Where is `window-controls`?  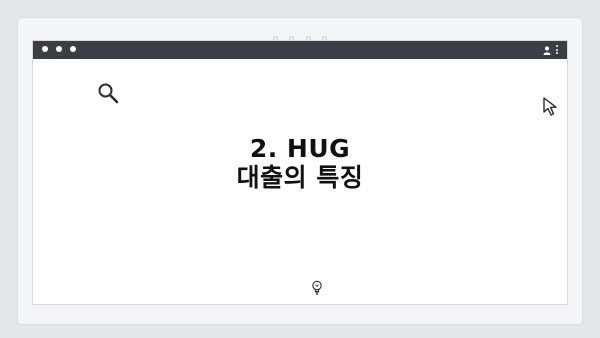 window-controls is located at coordinates (60, 55).